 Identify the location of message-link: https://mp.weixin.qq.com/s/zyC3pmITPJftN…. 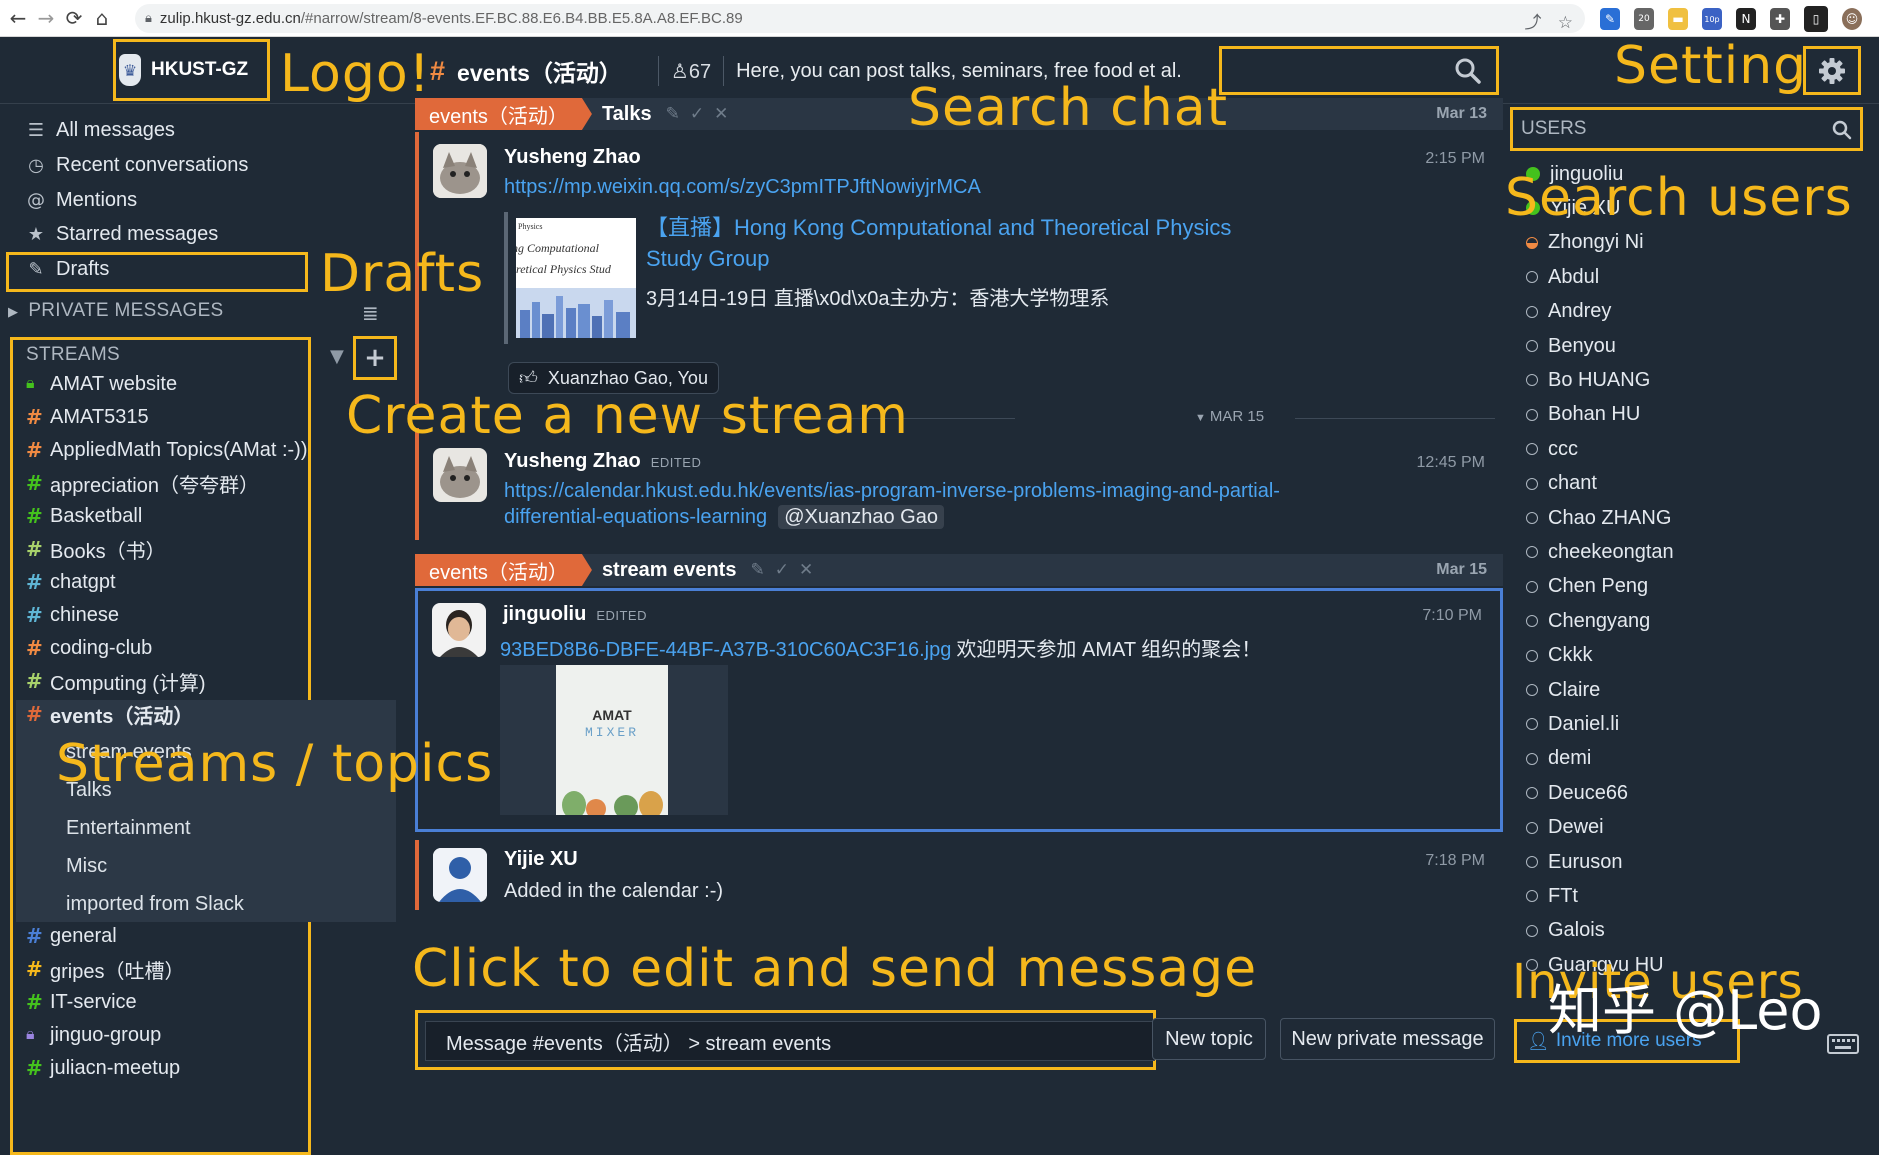
(742, 187).